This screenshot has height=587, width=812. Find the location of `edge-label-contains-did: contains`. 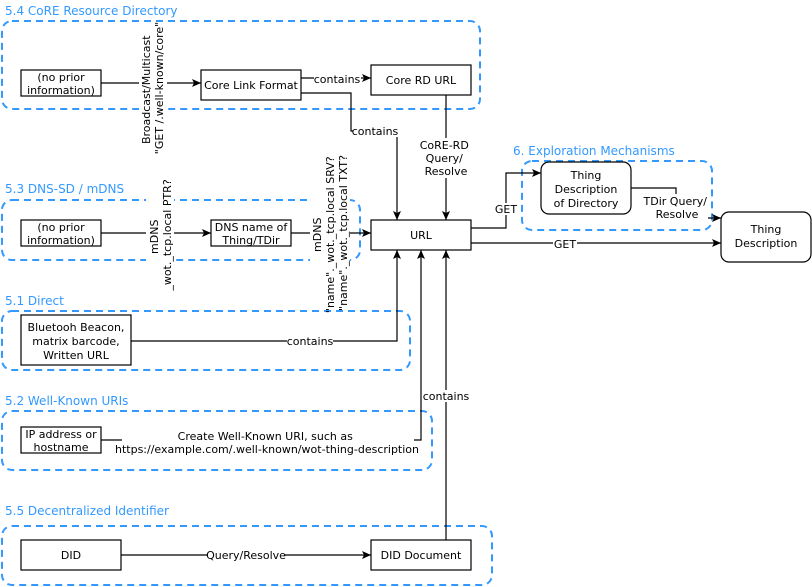

edge-label-contains-did: contains is located at coordinates (446, 396).